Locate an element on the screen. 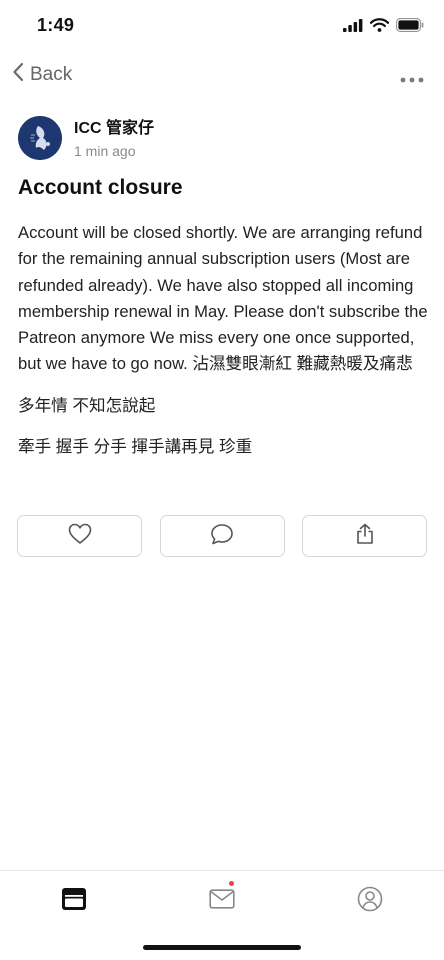 This screenshot has width=444, height=960. post-actions is located at coordinates (222, 536).